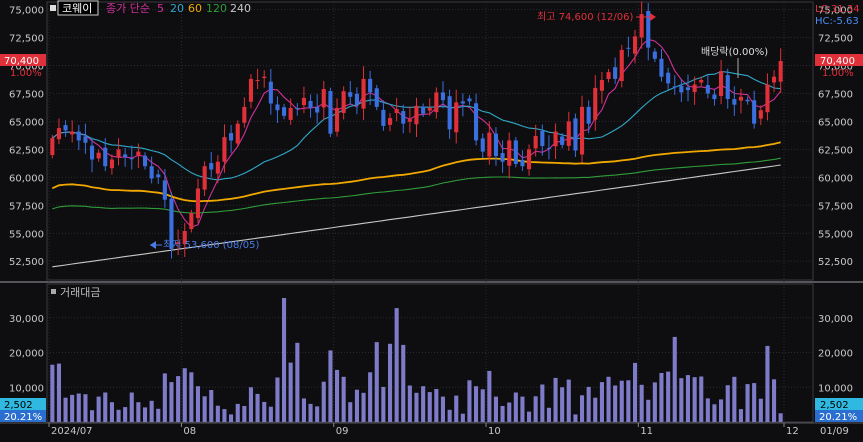 This screenshot has height=442, width=863. I want to click on price-badge-left-pct: 1.00%, so click(26, 73).